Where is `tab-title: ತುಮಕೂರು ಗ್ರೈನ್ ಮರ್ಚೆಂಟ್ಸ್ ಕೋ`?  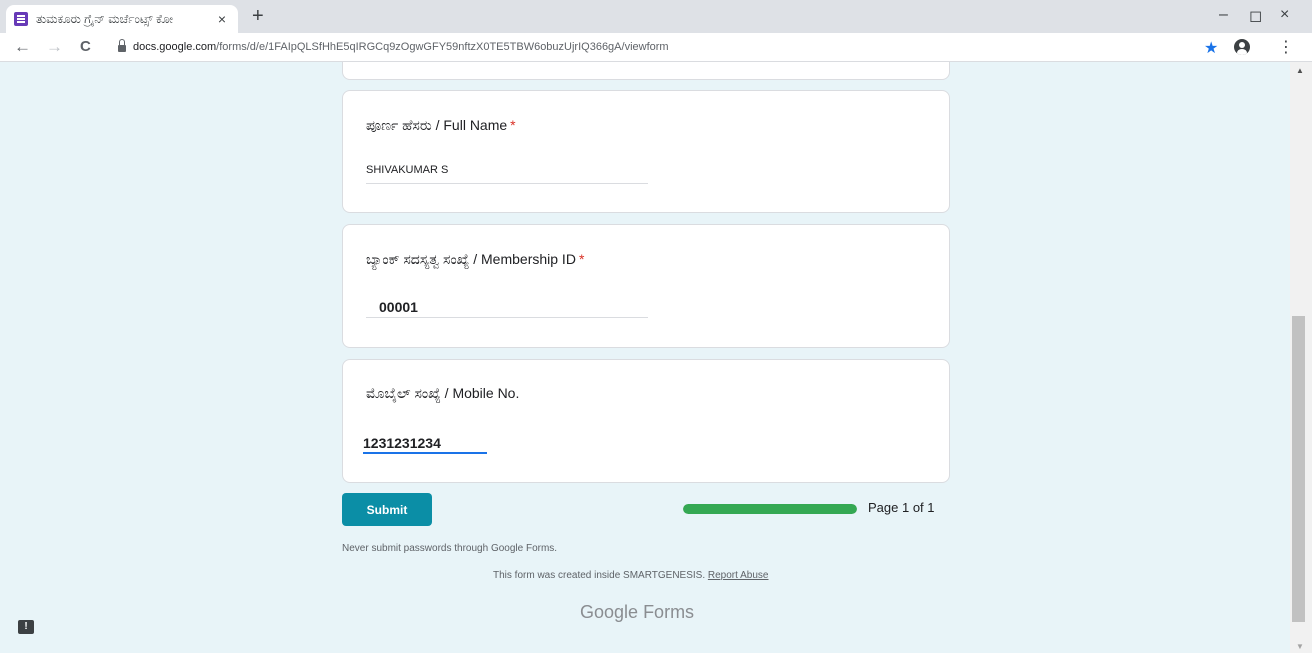
tab-title: ತುಮಕೂರು ಗ್ರೈನ್ ಮರ್ಚೆಂಟ್ಸ್ ಕೋ is located at coordinates (105, 18).